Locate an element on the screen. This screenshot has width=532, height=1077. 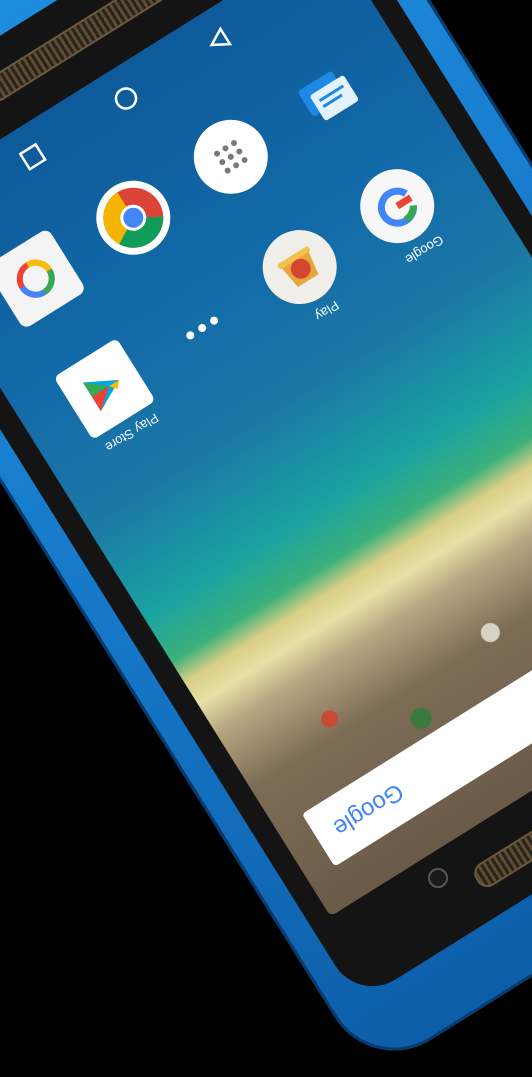
google-app-label: Google is located at coordinates (424, 250).